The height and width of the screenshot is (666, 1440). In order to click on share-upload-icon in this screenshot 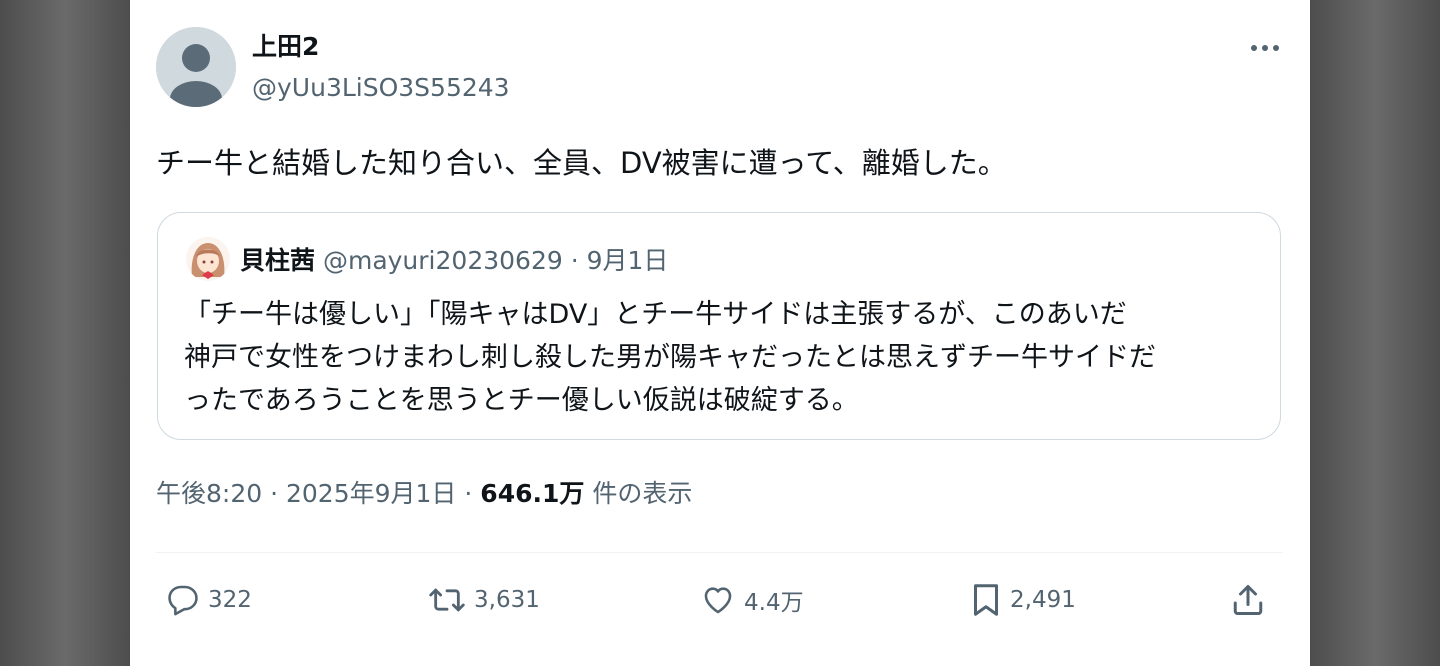, I will do `click(1248, 600)`.